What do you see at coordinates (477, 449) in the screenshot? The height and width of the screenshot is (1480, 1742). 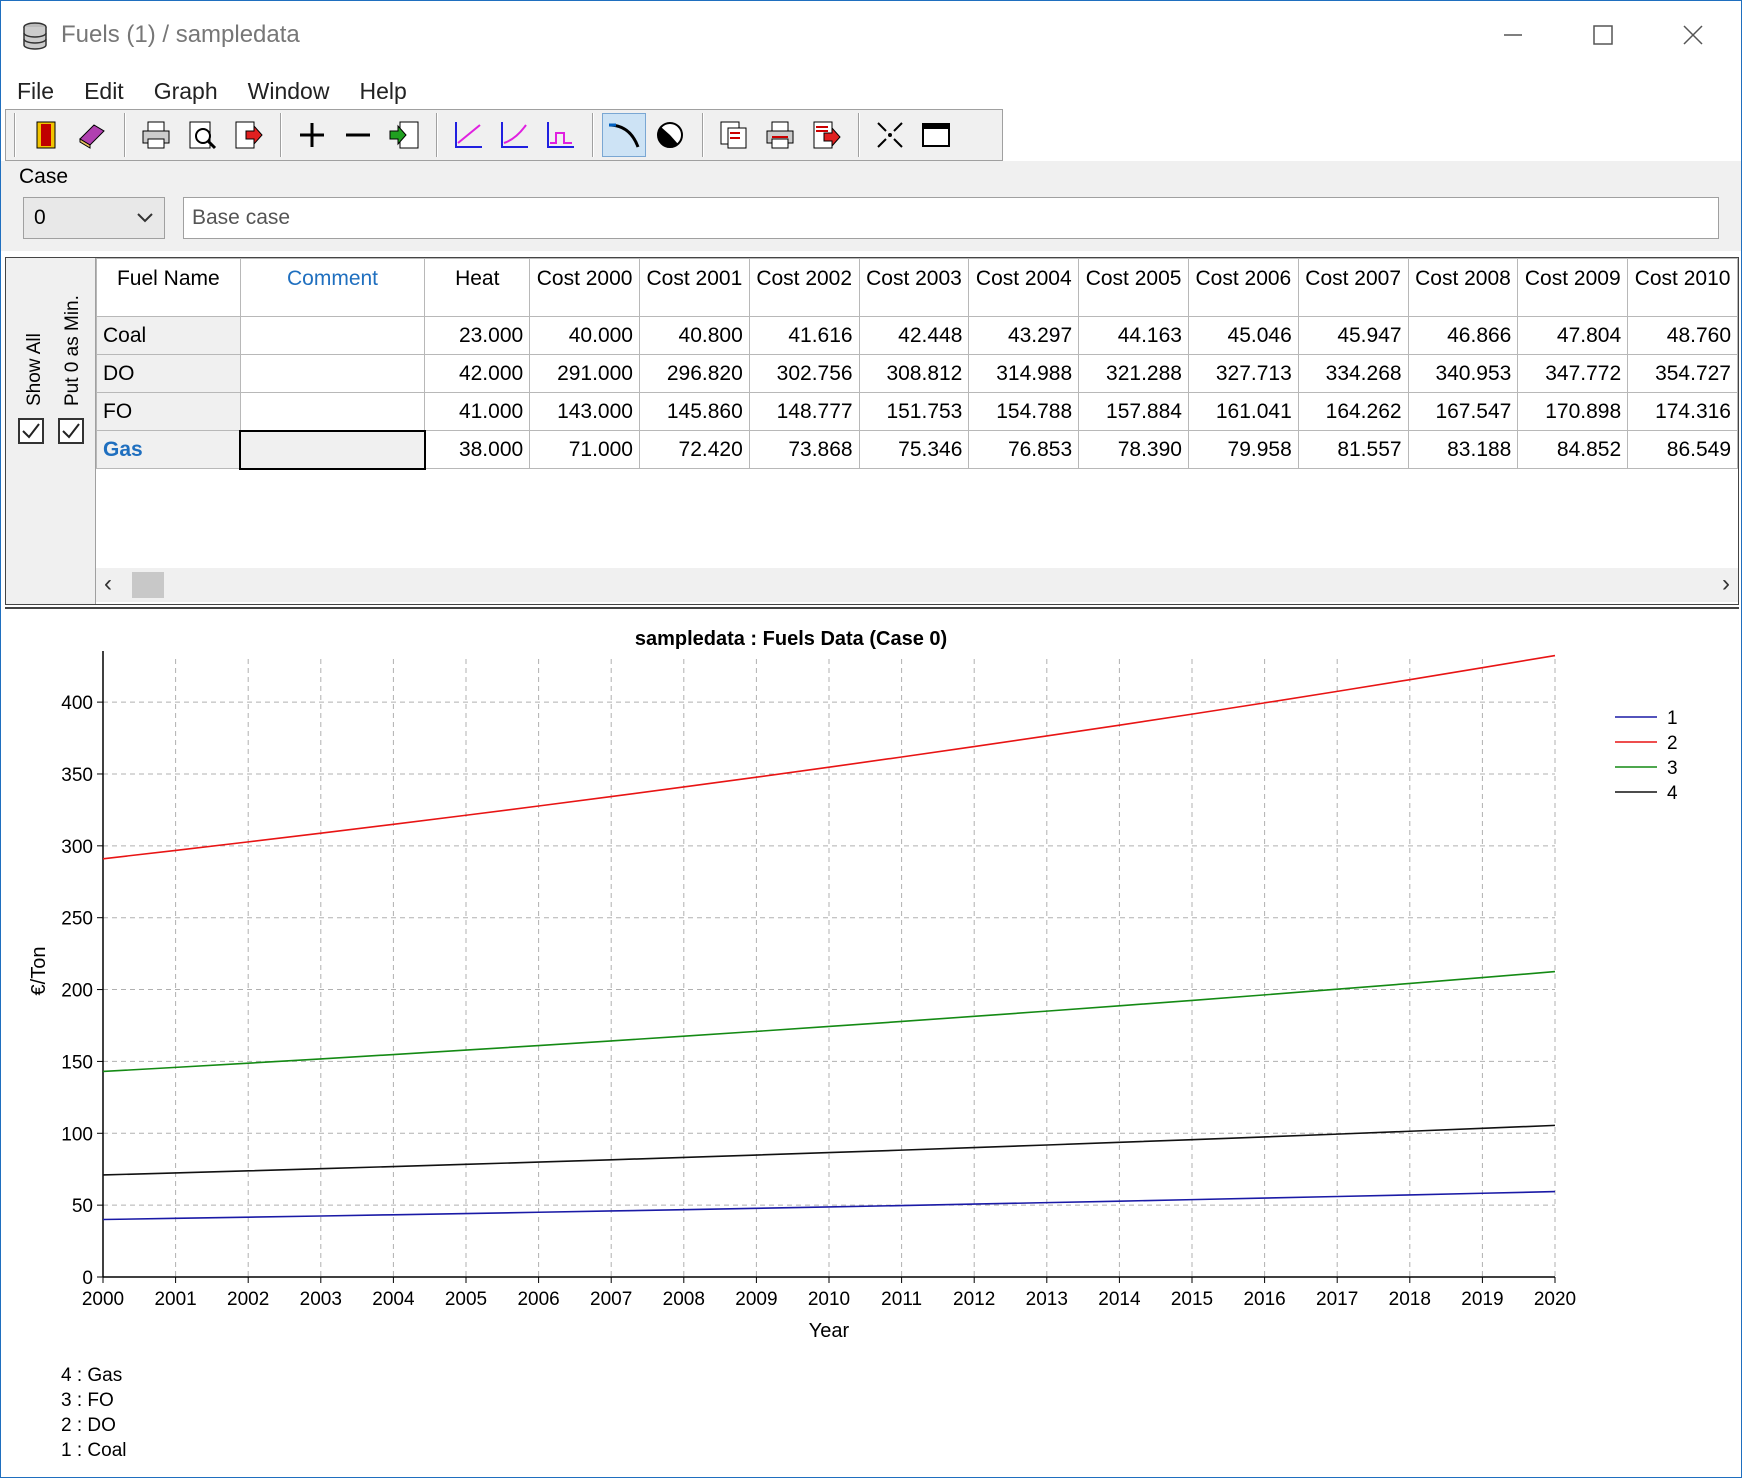 I see `value-cell: 38.000` at bounding box center [477, 449].